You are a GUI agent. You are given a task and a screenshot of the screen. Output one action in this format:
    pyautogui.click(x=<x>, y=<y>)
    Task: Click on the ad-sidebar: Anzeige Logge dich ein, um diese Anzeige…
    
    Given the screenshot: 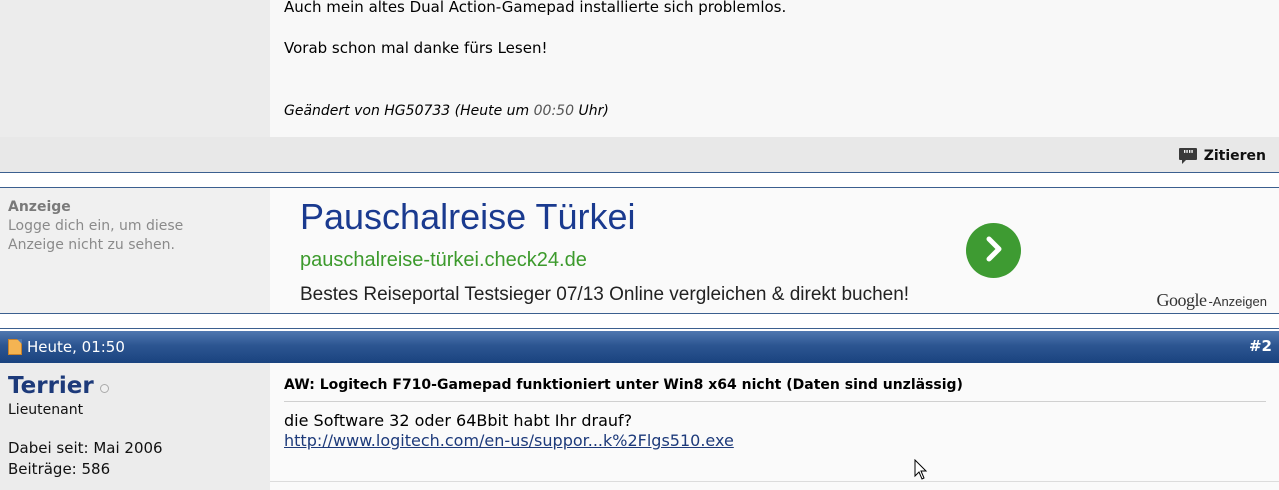 What is the action you would take?
    pyautogui.click(x=135, y=250)
    